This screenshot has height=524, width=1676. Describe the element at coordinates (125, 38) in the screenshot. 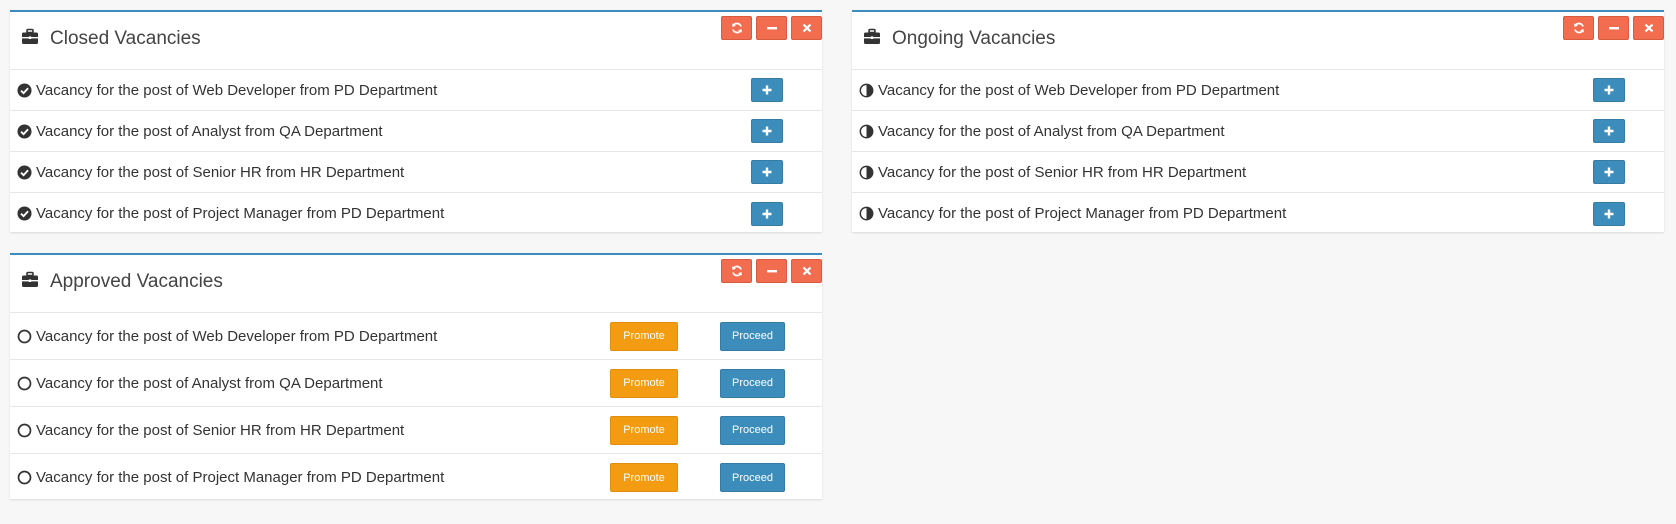

I see `panel-title: Closed Vacancies` at that location.